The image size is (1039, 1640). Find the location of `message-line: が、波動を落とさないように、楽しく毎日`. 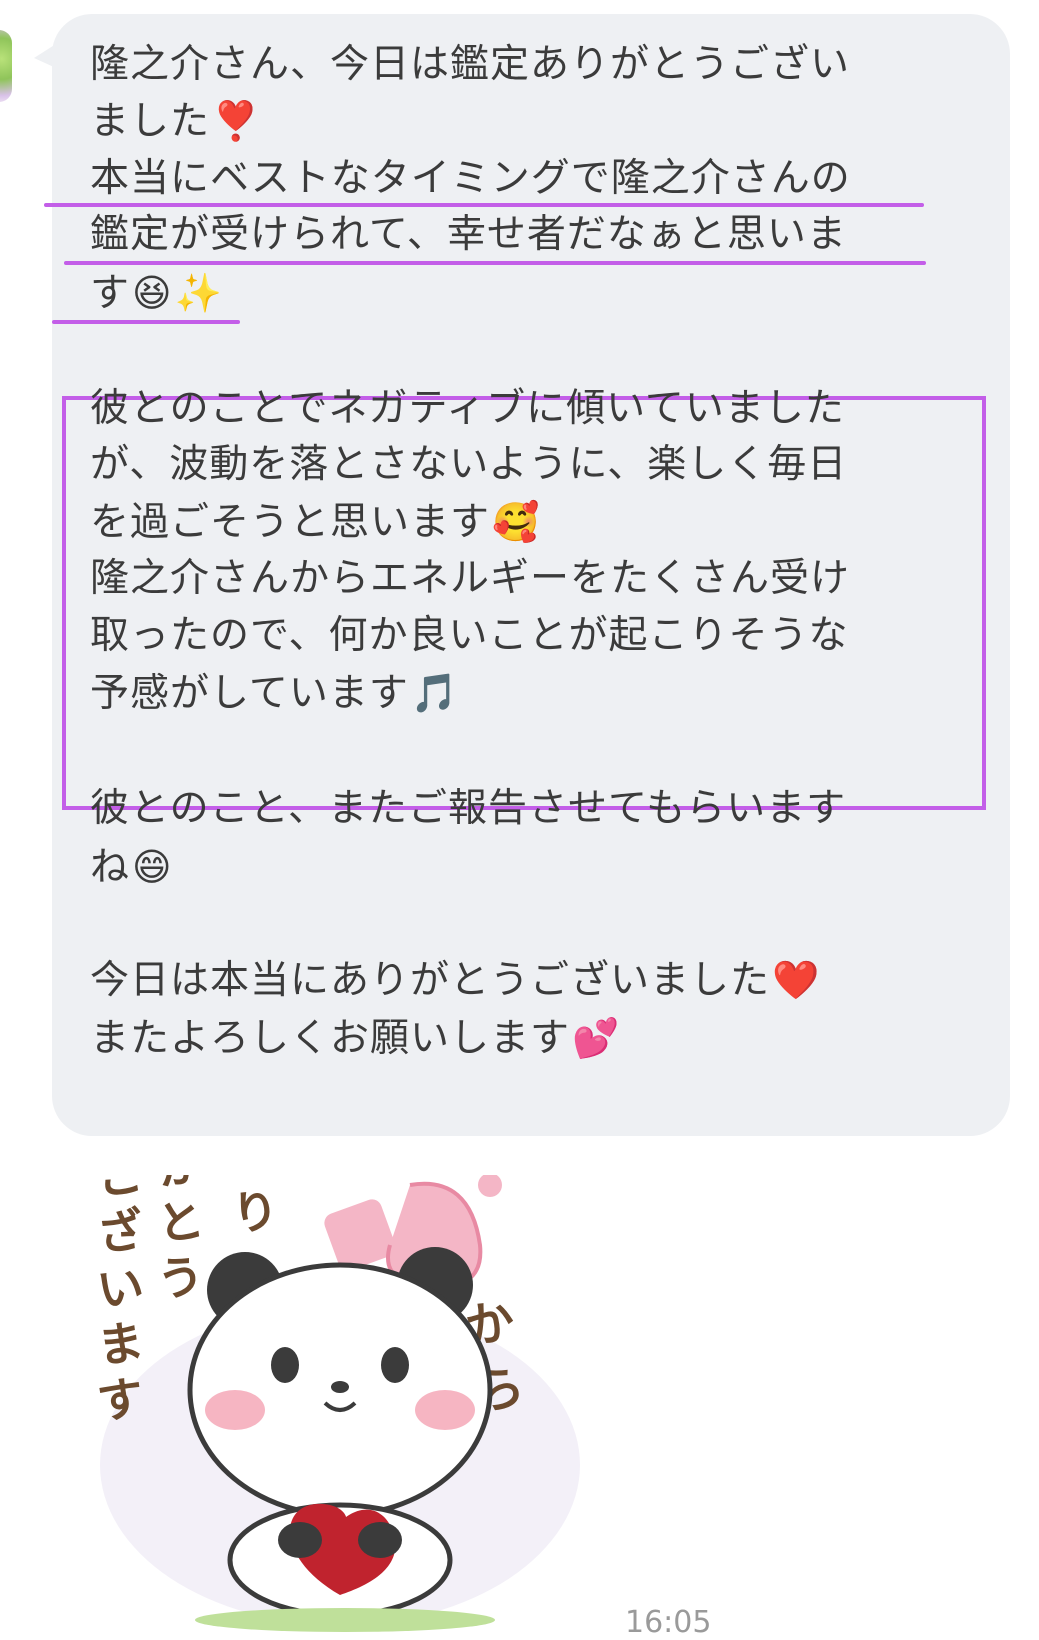

message-line: が、波動を落とさないように、楽しく毎日 is located at coordinates (469, 464).